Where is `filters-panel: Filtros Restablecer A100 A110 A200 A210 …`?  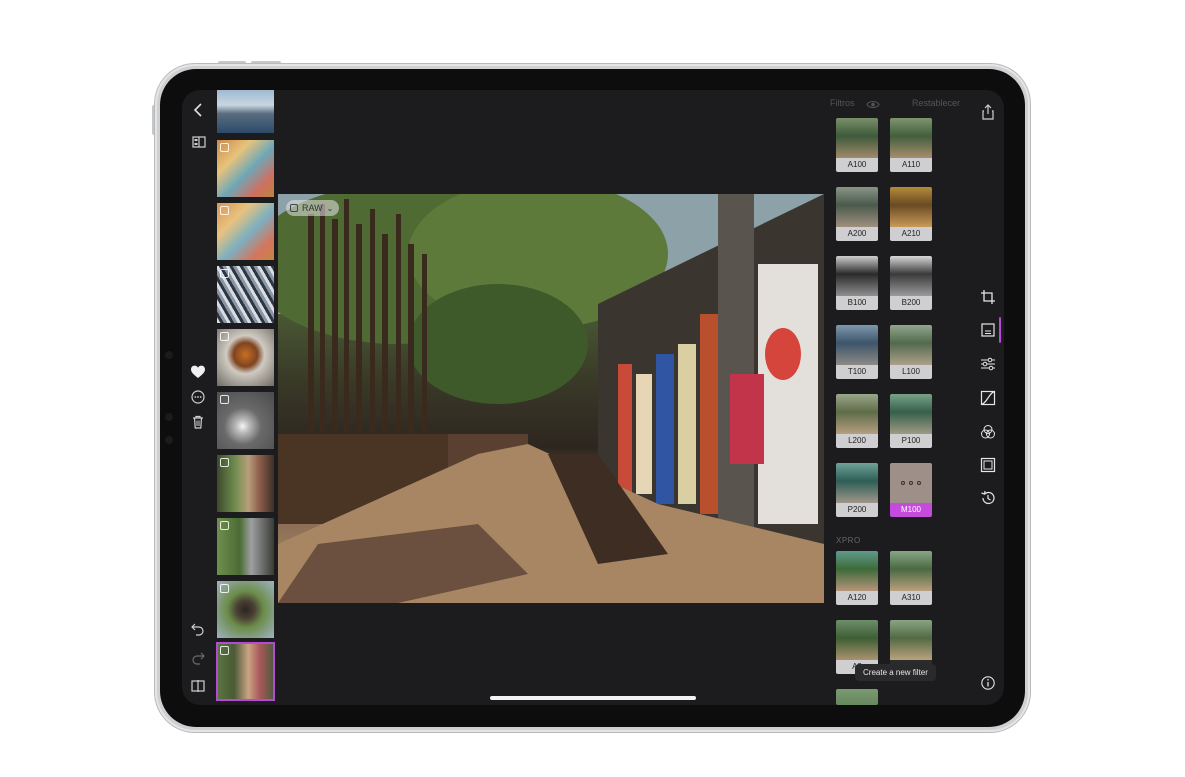
filters-panel: Filtros Restablecer A100 A110 A200 A210 … is located at coordinates (899, 397).